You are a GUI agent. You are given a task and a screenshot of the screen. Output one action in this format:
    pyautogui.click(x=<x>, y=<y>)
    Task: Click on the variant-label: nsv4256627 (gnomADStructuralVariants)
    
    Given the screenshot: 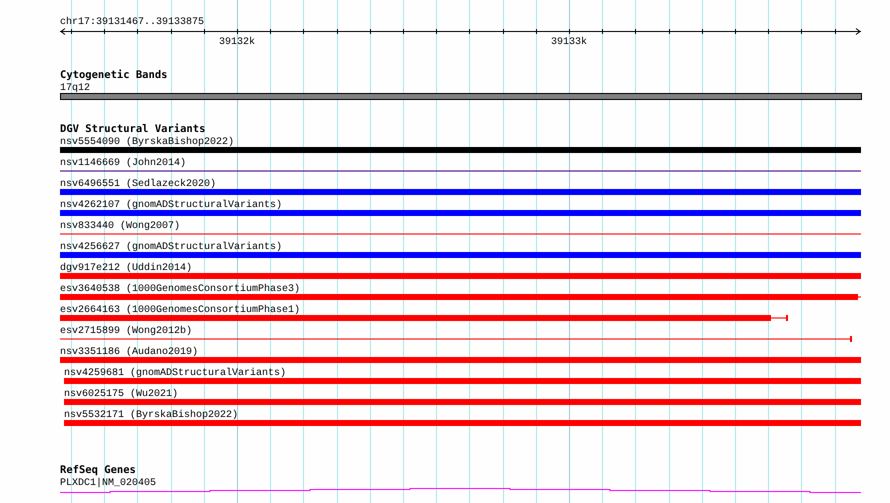 What is the action you would take?
    pyautogui.click(x=171, y=247)
    